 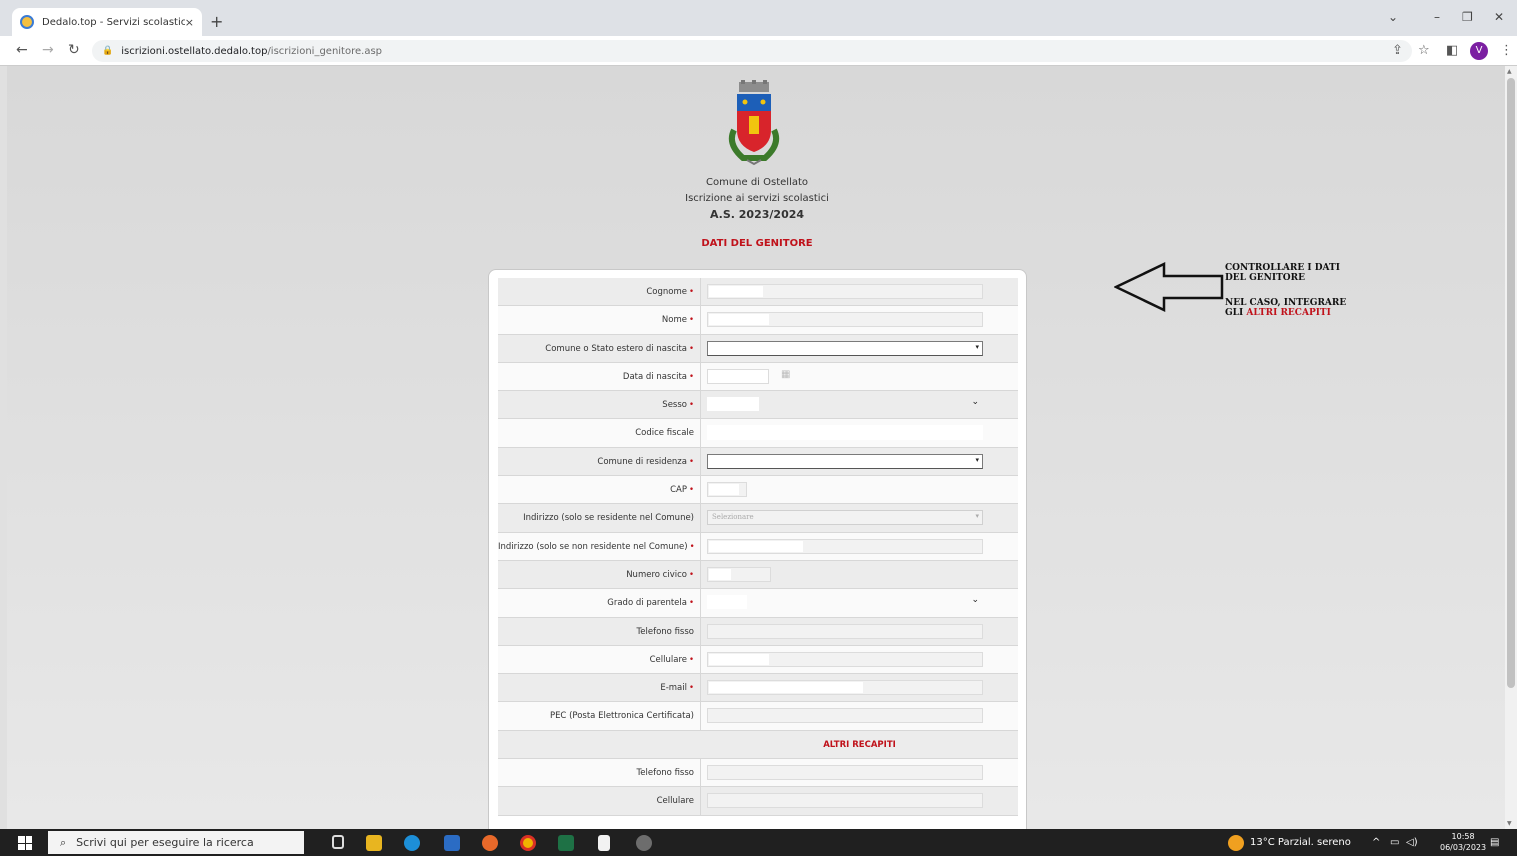 I want to click on new-tab-icon: +, so click(x=216, y=21).